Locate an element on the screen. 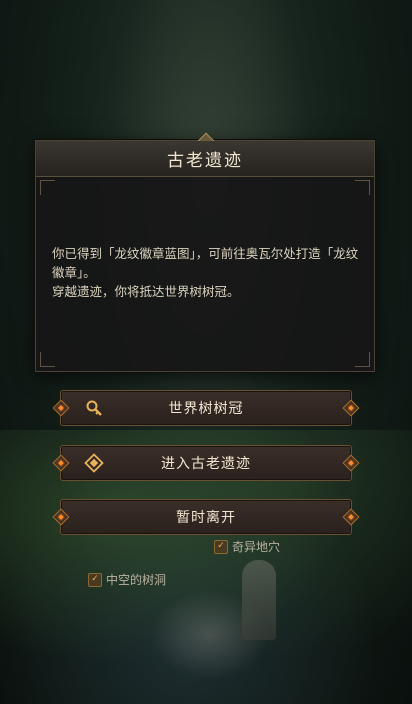 This screenshot has height=704, width=412. dialog-text-line: 你已得到「龙纹徽章蓝图」，可前往奥瓦尔处打造「龙纹徽章」。 is located at coordinates (205, 263).